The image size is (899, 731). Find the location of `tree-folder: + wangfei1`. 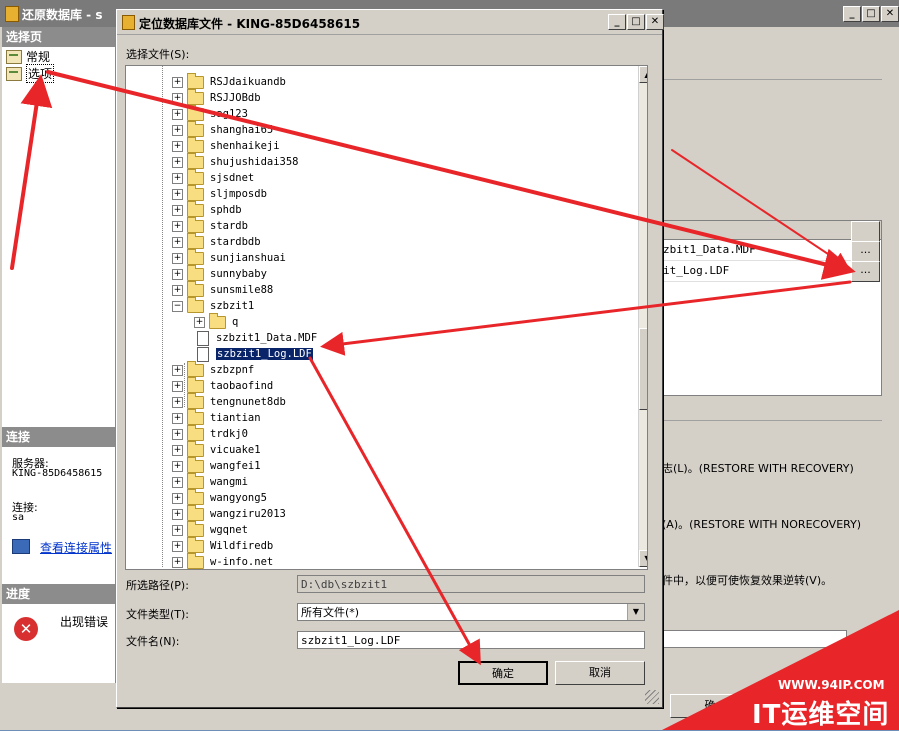

tree-folder: + wangfei1 is located at coordinates (216, 465).